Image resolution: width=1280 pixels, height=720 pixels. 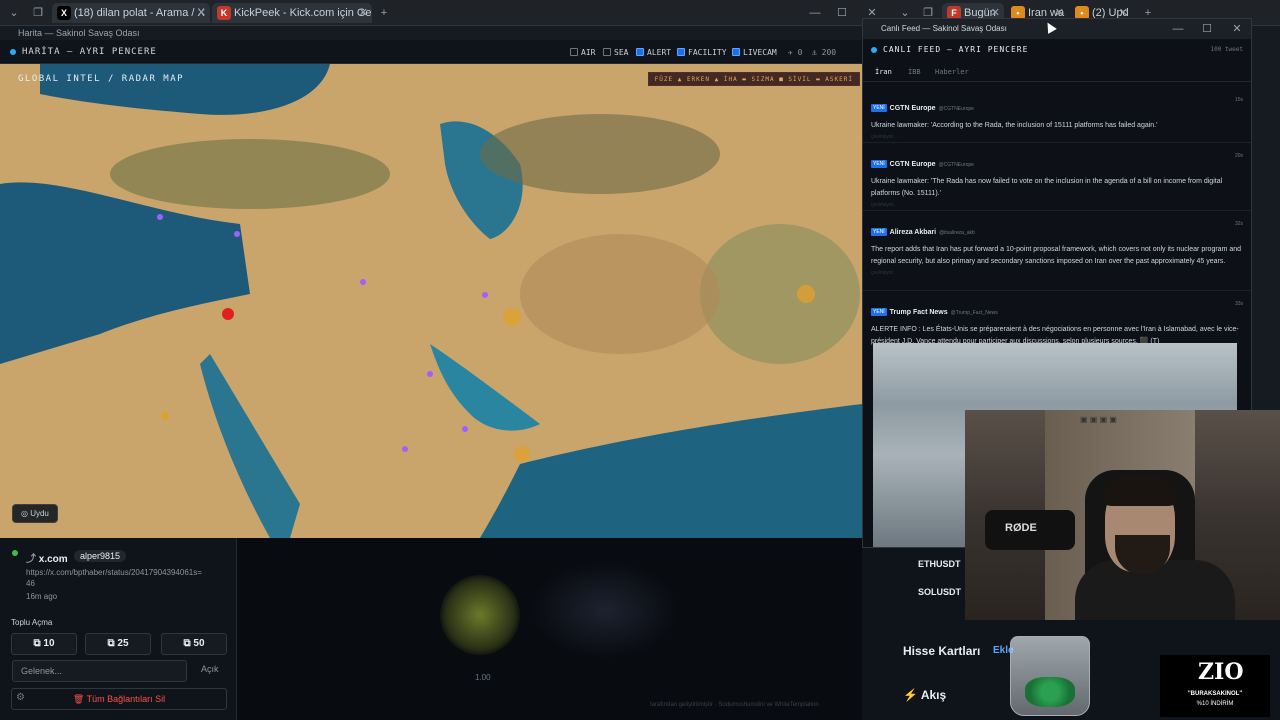 What do you see at coordinates (754, 52) in the screenshot?
I see `filter-livecam: LIVECAM` at bounding box center [754, 52].